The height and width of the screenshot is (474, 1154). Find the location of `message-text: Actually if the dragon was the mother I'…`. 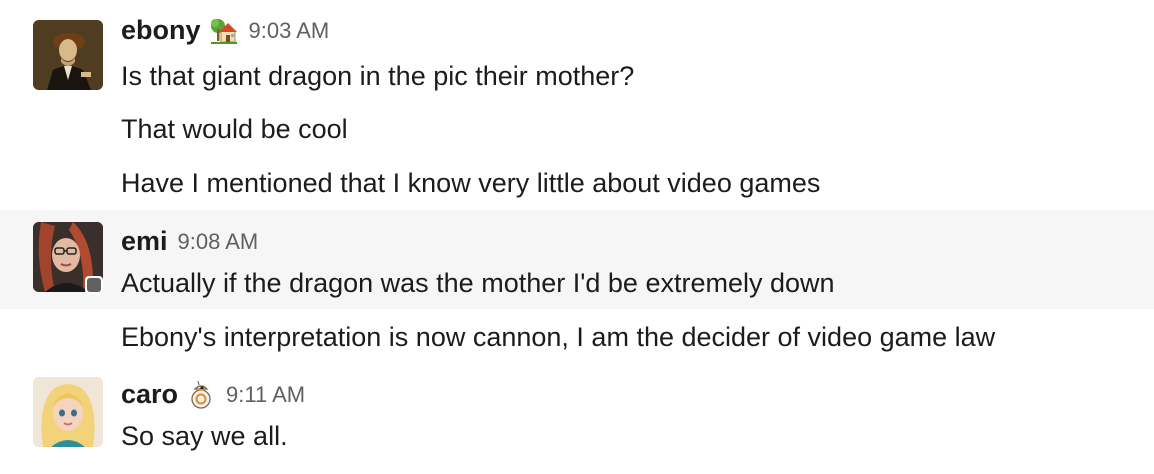

message-text: Actually if the dragon was the mother I'… is located at coordinates (478, 283).